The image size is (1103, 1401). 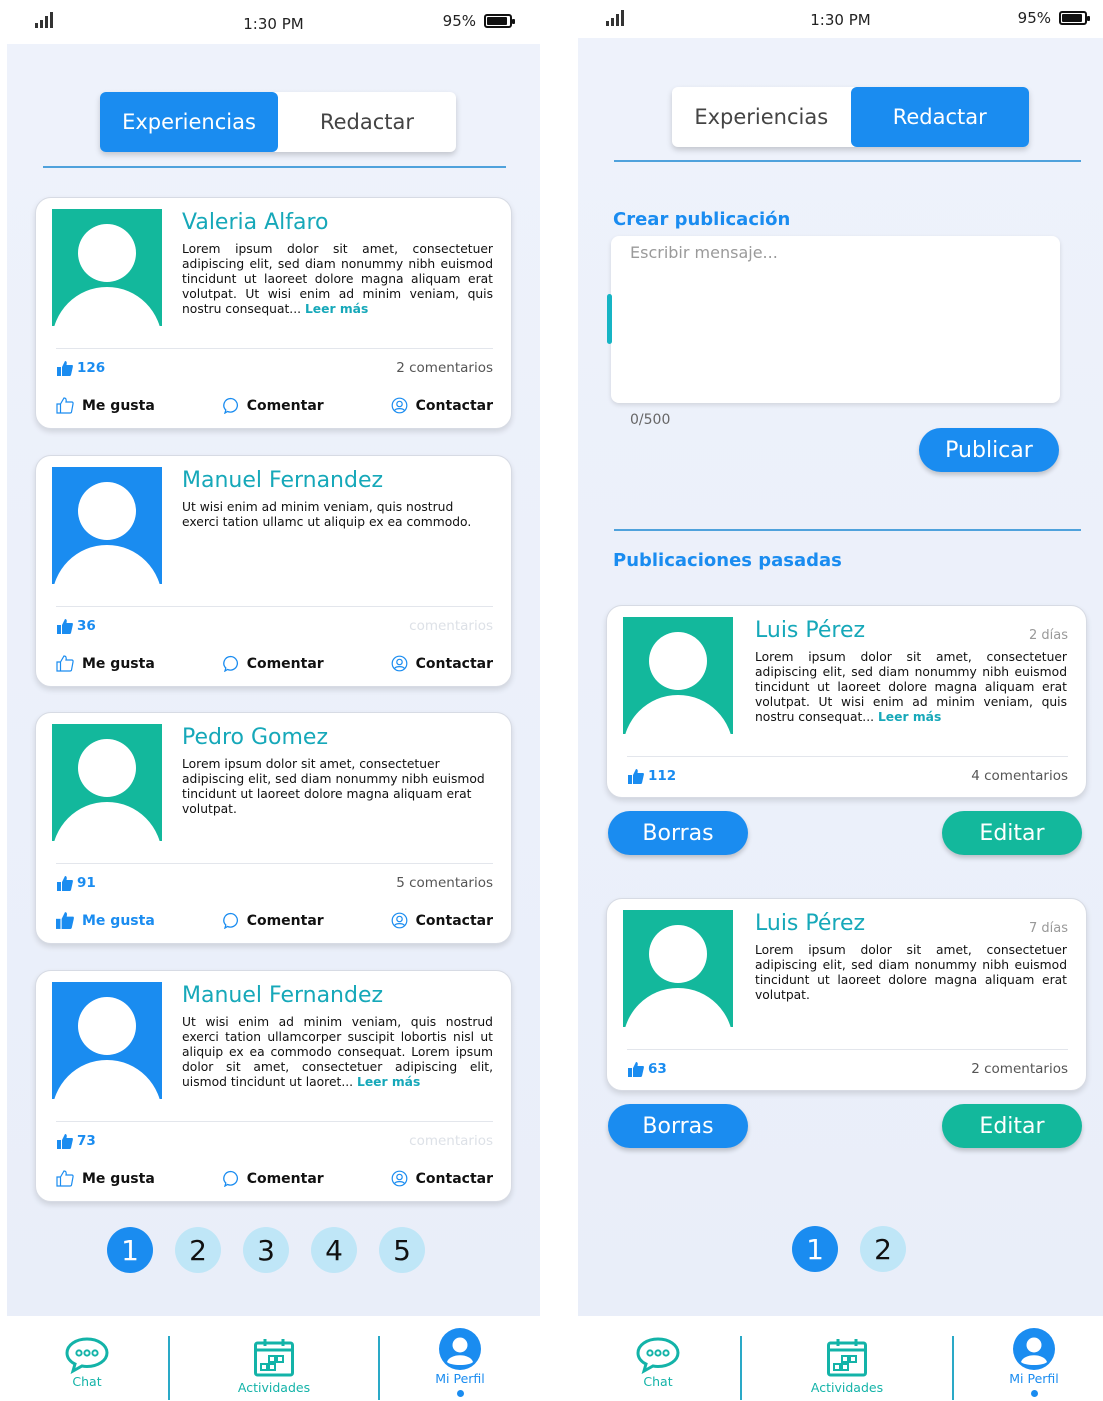 What do you see at coordinates (273, 21) in the screenshot?
I see `status-bar: 1:30 PM 95%` at bounding box center [273, 21].